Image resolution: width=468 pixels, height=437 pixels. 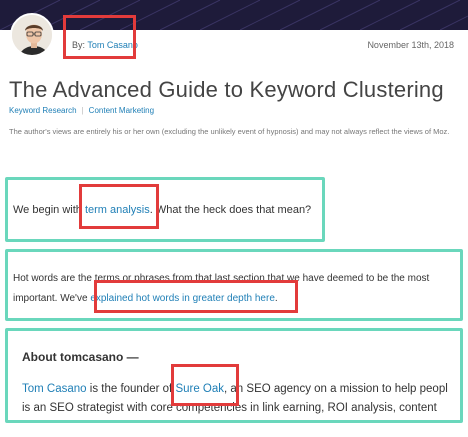 I want to click on author-avatar, so click(x=32, y=35).